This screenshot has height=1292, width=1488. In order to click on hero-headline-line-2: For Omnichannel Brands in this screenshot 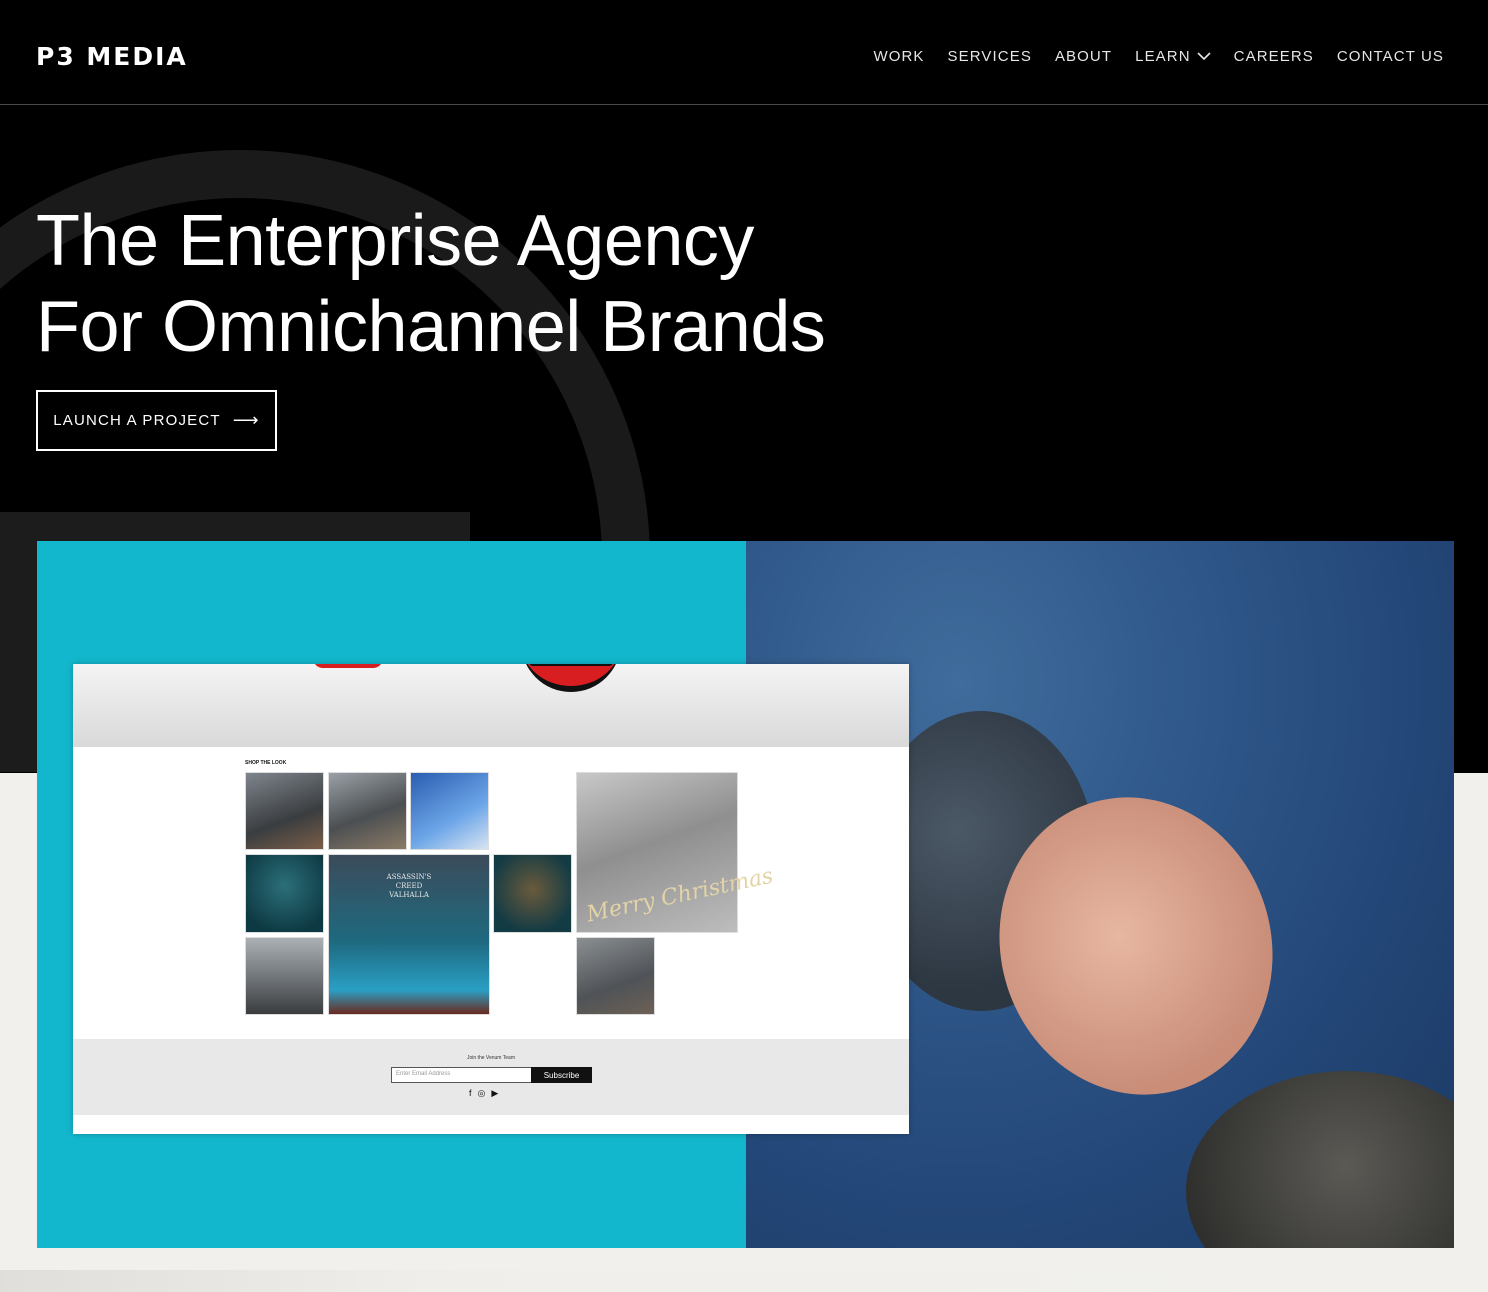, I will do `click(431, 327)`.